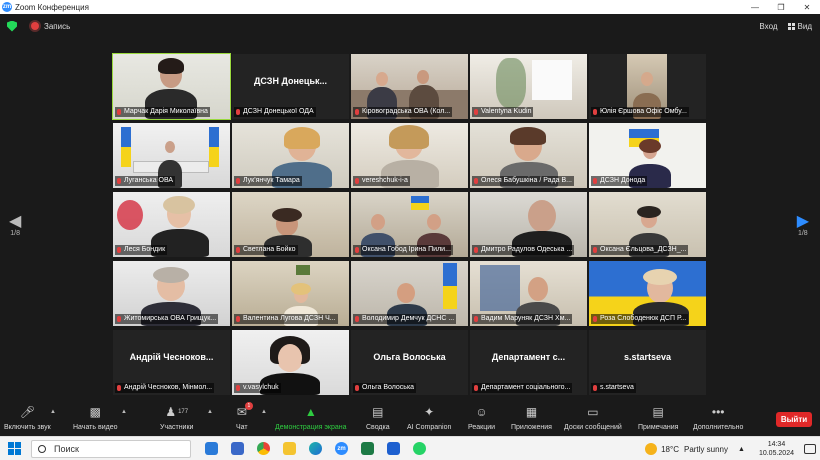  I want to click on unmute-button: 🎤︎ Включить звук, so click(27, 417).